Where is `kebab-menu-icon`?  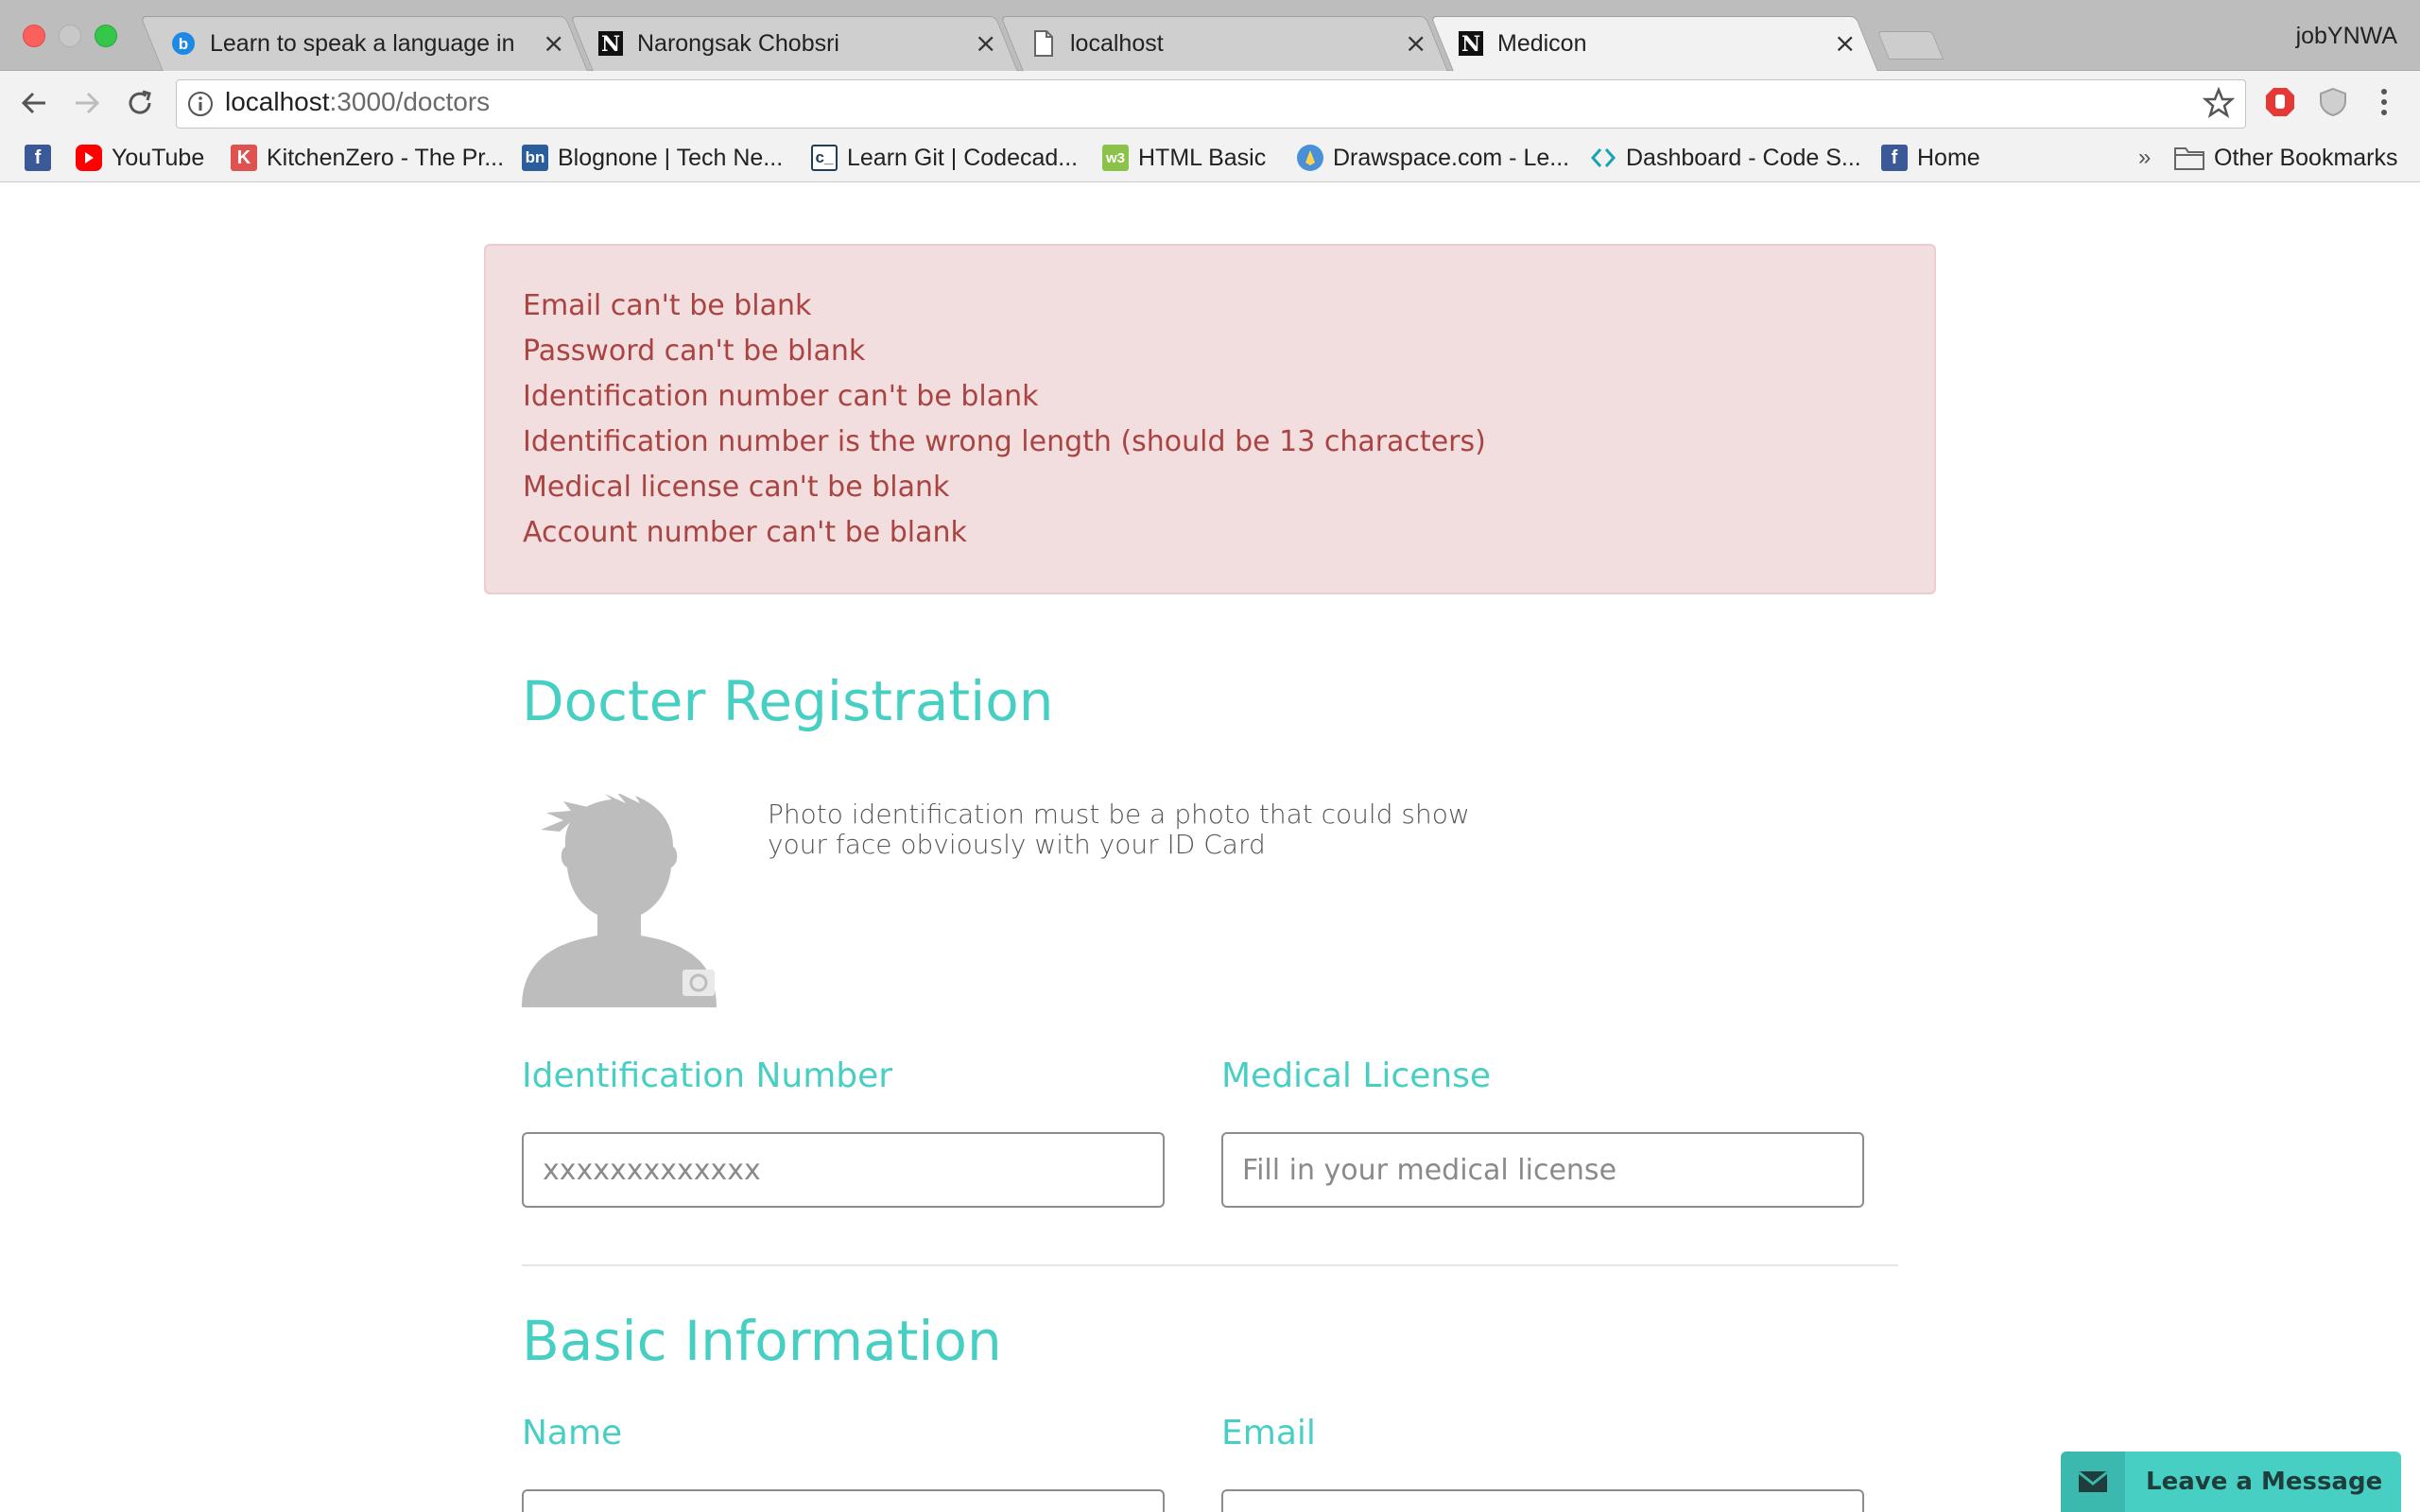 kebab-menu-icon is located at coordinates (2384, 102).